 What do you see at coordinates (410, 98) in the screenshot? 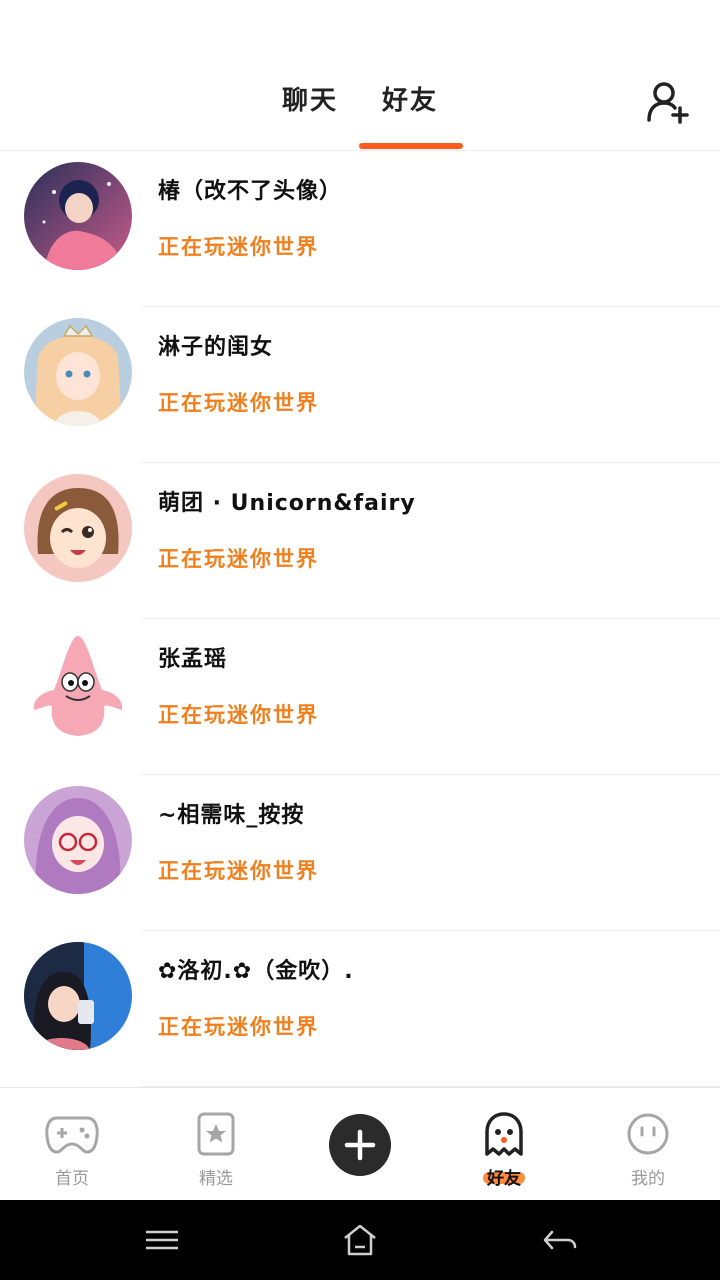
I see `tab-friends: 好友` at bounding box center [410, 98].